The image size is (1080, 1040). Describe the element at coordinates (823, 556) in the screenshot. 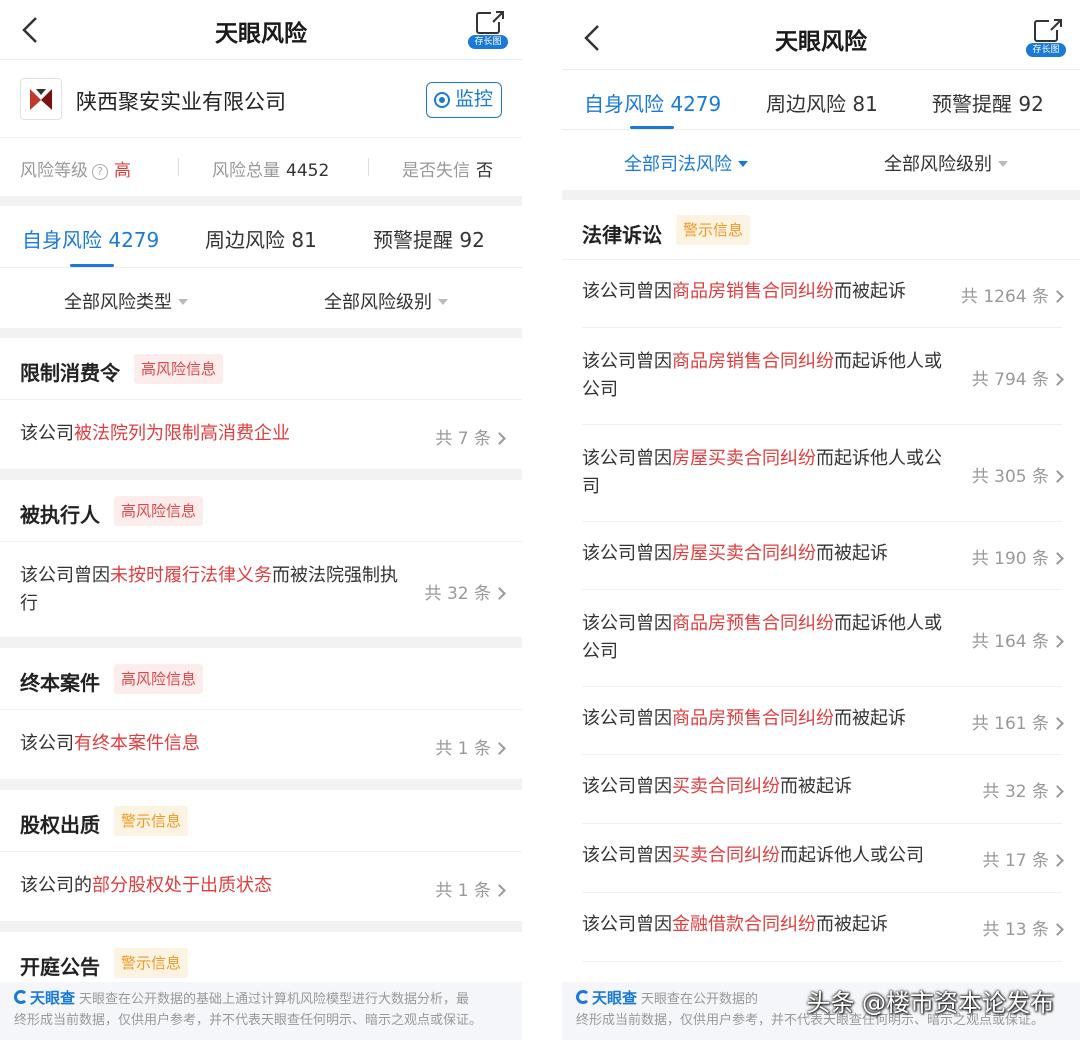

I see `risk-row: 该公司曾因房屋买卖合同纠纷而被起诉 共 190 条` at that location.